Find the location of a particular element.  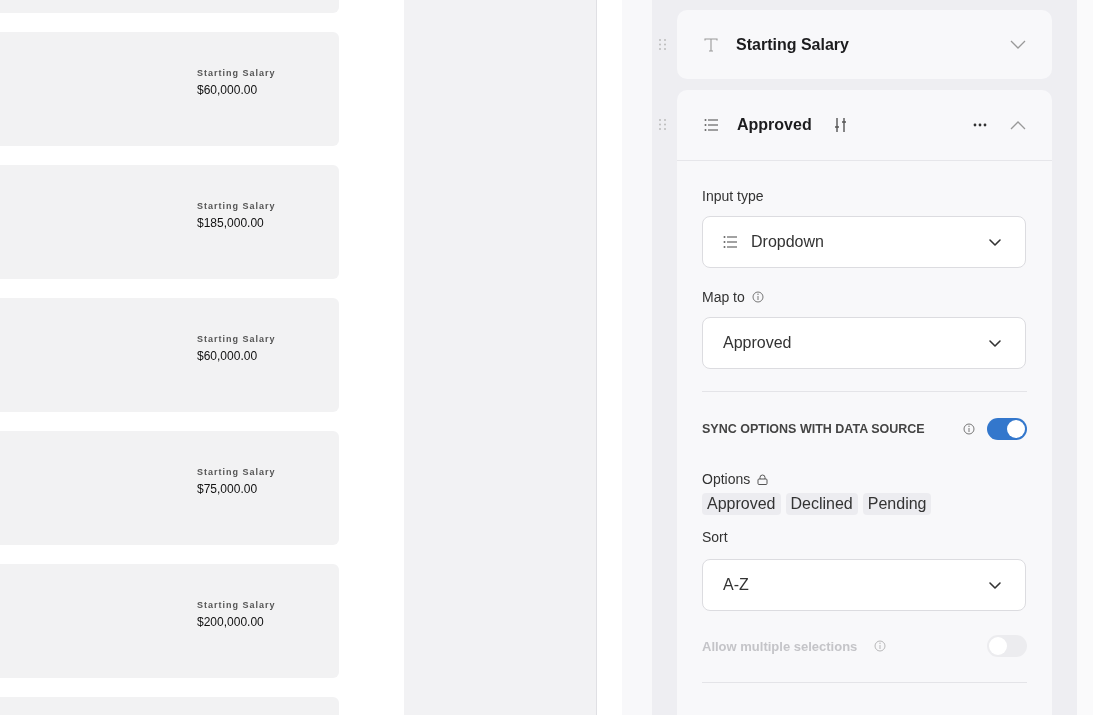

lock-icon is located at coordinates (763, 479).